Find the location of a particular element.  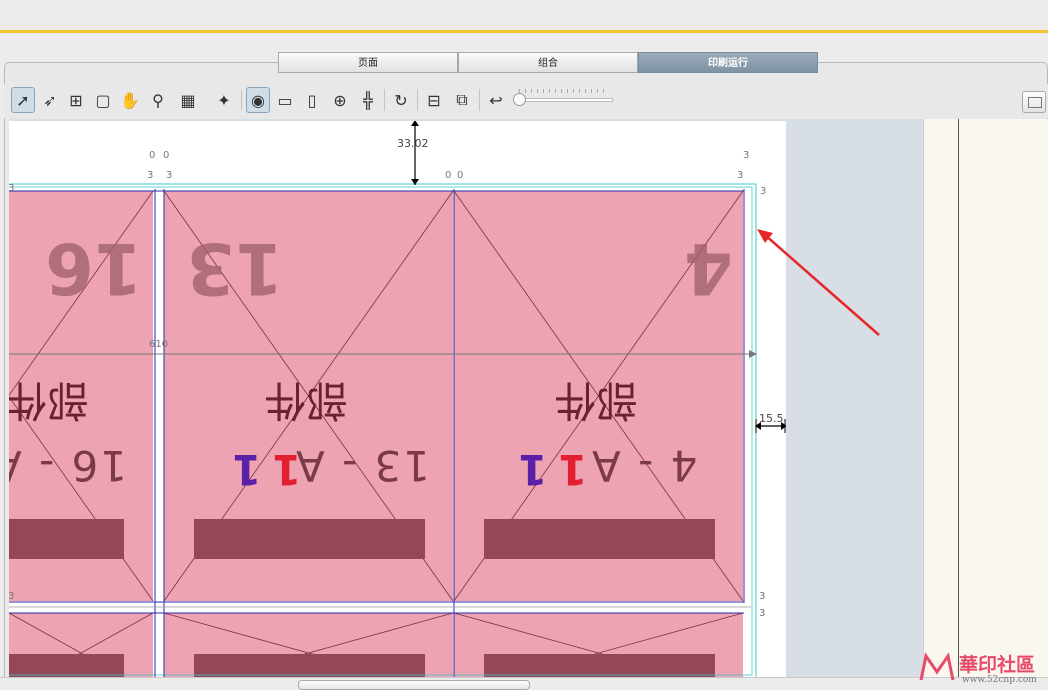

tab-combine: 组合 is located at coordinates (548, 62).